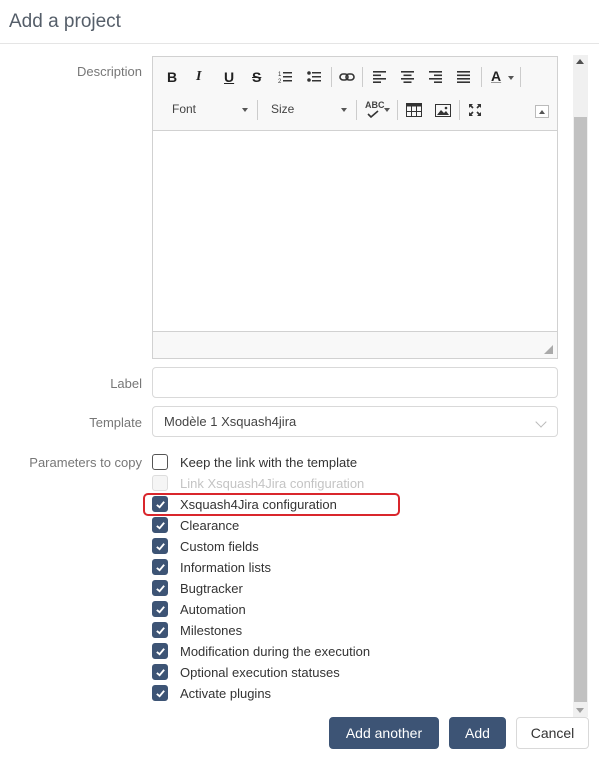 The width and height of the screenshot is (599, 757). What do you see at coordinates (407, 77) in the screenshot?
I see `align-center-icon` at bounding box center [407, 77].